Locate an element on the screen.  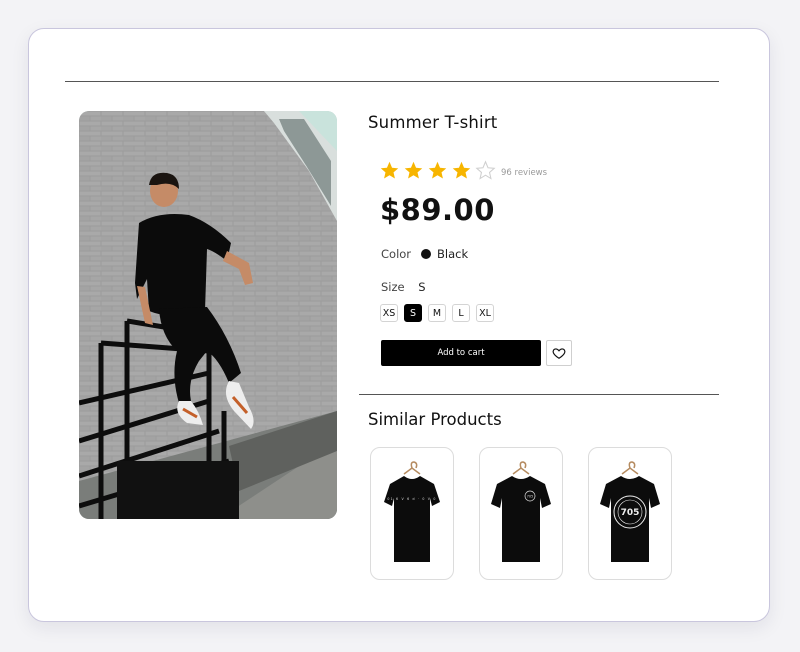
size-option-xl: XL is located at coordinates (485, 313).